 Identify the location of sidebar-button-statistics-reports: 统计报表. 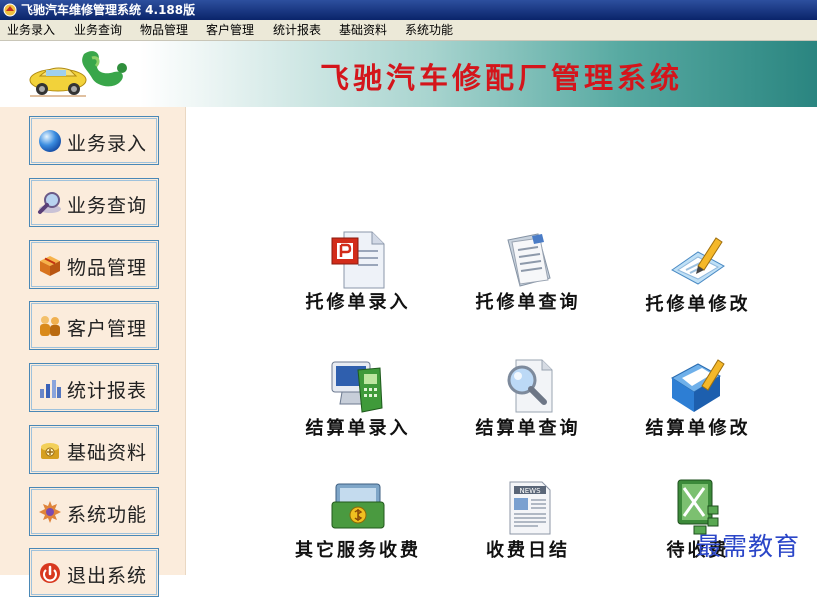
(94, 387).